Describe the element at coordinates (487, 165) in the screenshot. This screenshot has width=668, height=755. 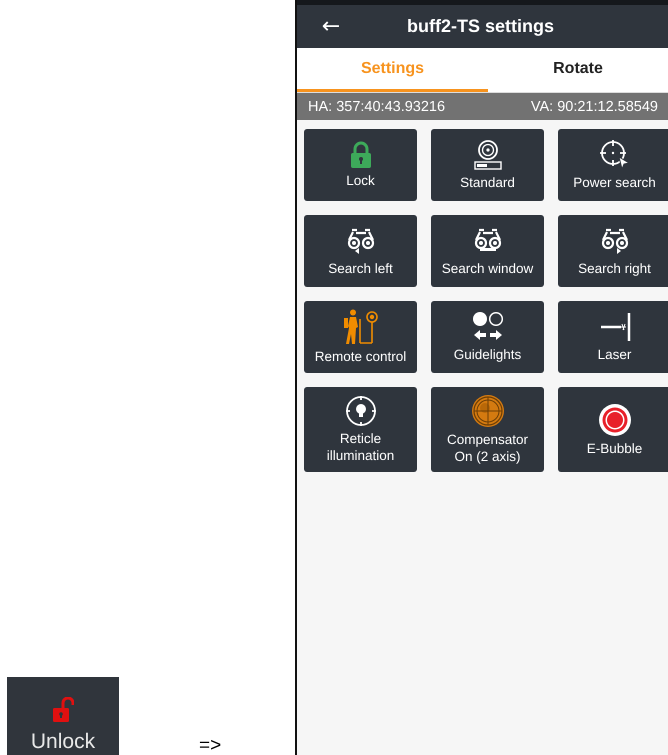
I see `setting-tile: Standard` at that location.